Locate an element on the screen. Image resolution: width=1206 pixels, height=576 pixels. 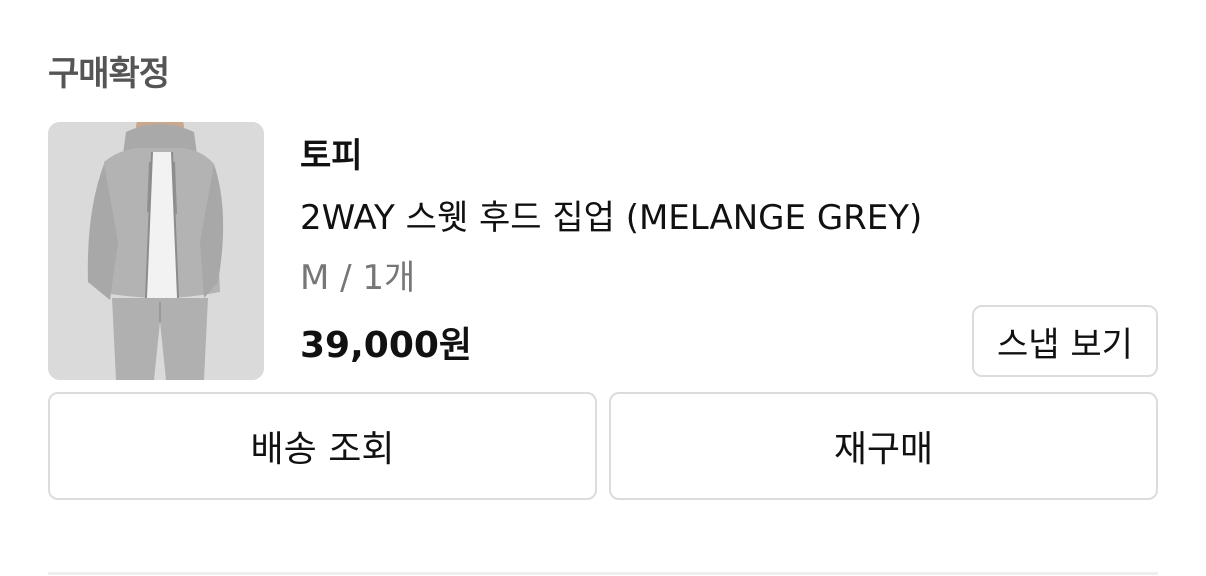
delivery-tracking-button: 배송 조회 is located at coordinates (322, 446).